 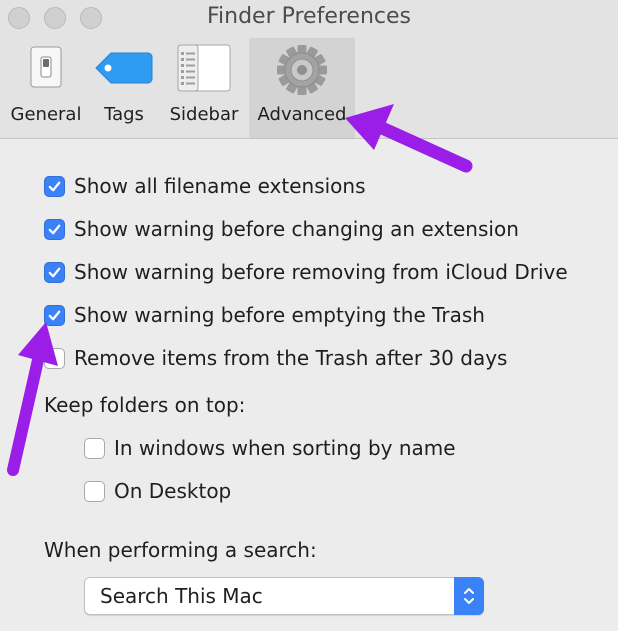 What do you see at coordinates (145, 405) in the screenshot?
I see `folders-on-top-heading: Keep folders on top:` at bounding box center [145, 405].